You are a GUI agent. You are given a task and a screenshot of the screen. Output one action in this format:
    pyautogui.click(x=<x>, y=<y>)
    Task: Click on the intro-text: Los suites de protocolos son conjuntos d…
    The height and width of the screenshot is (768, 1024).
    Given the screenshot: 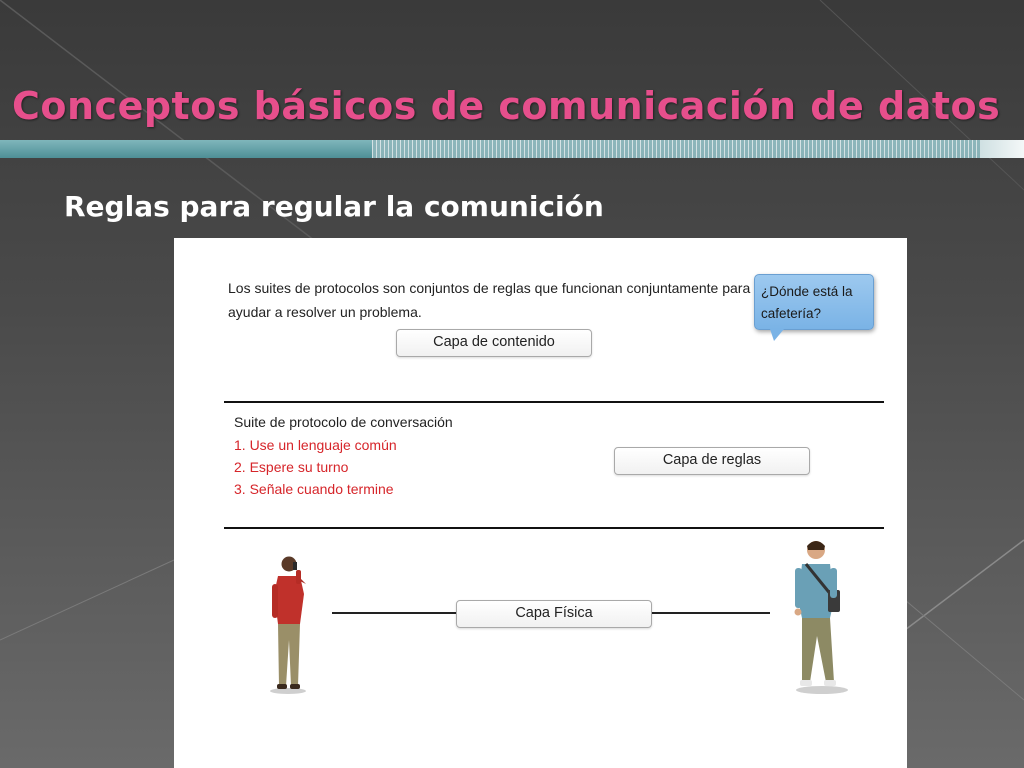 What is the action you would take?
    pyautogui.click(x=489, y=300)
    